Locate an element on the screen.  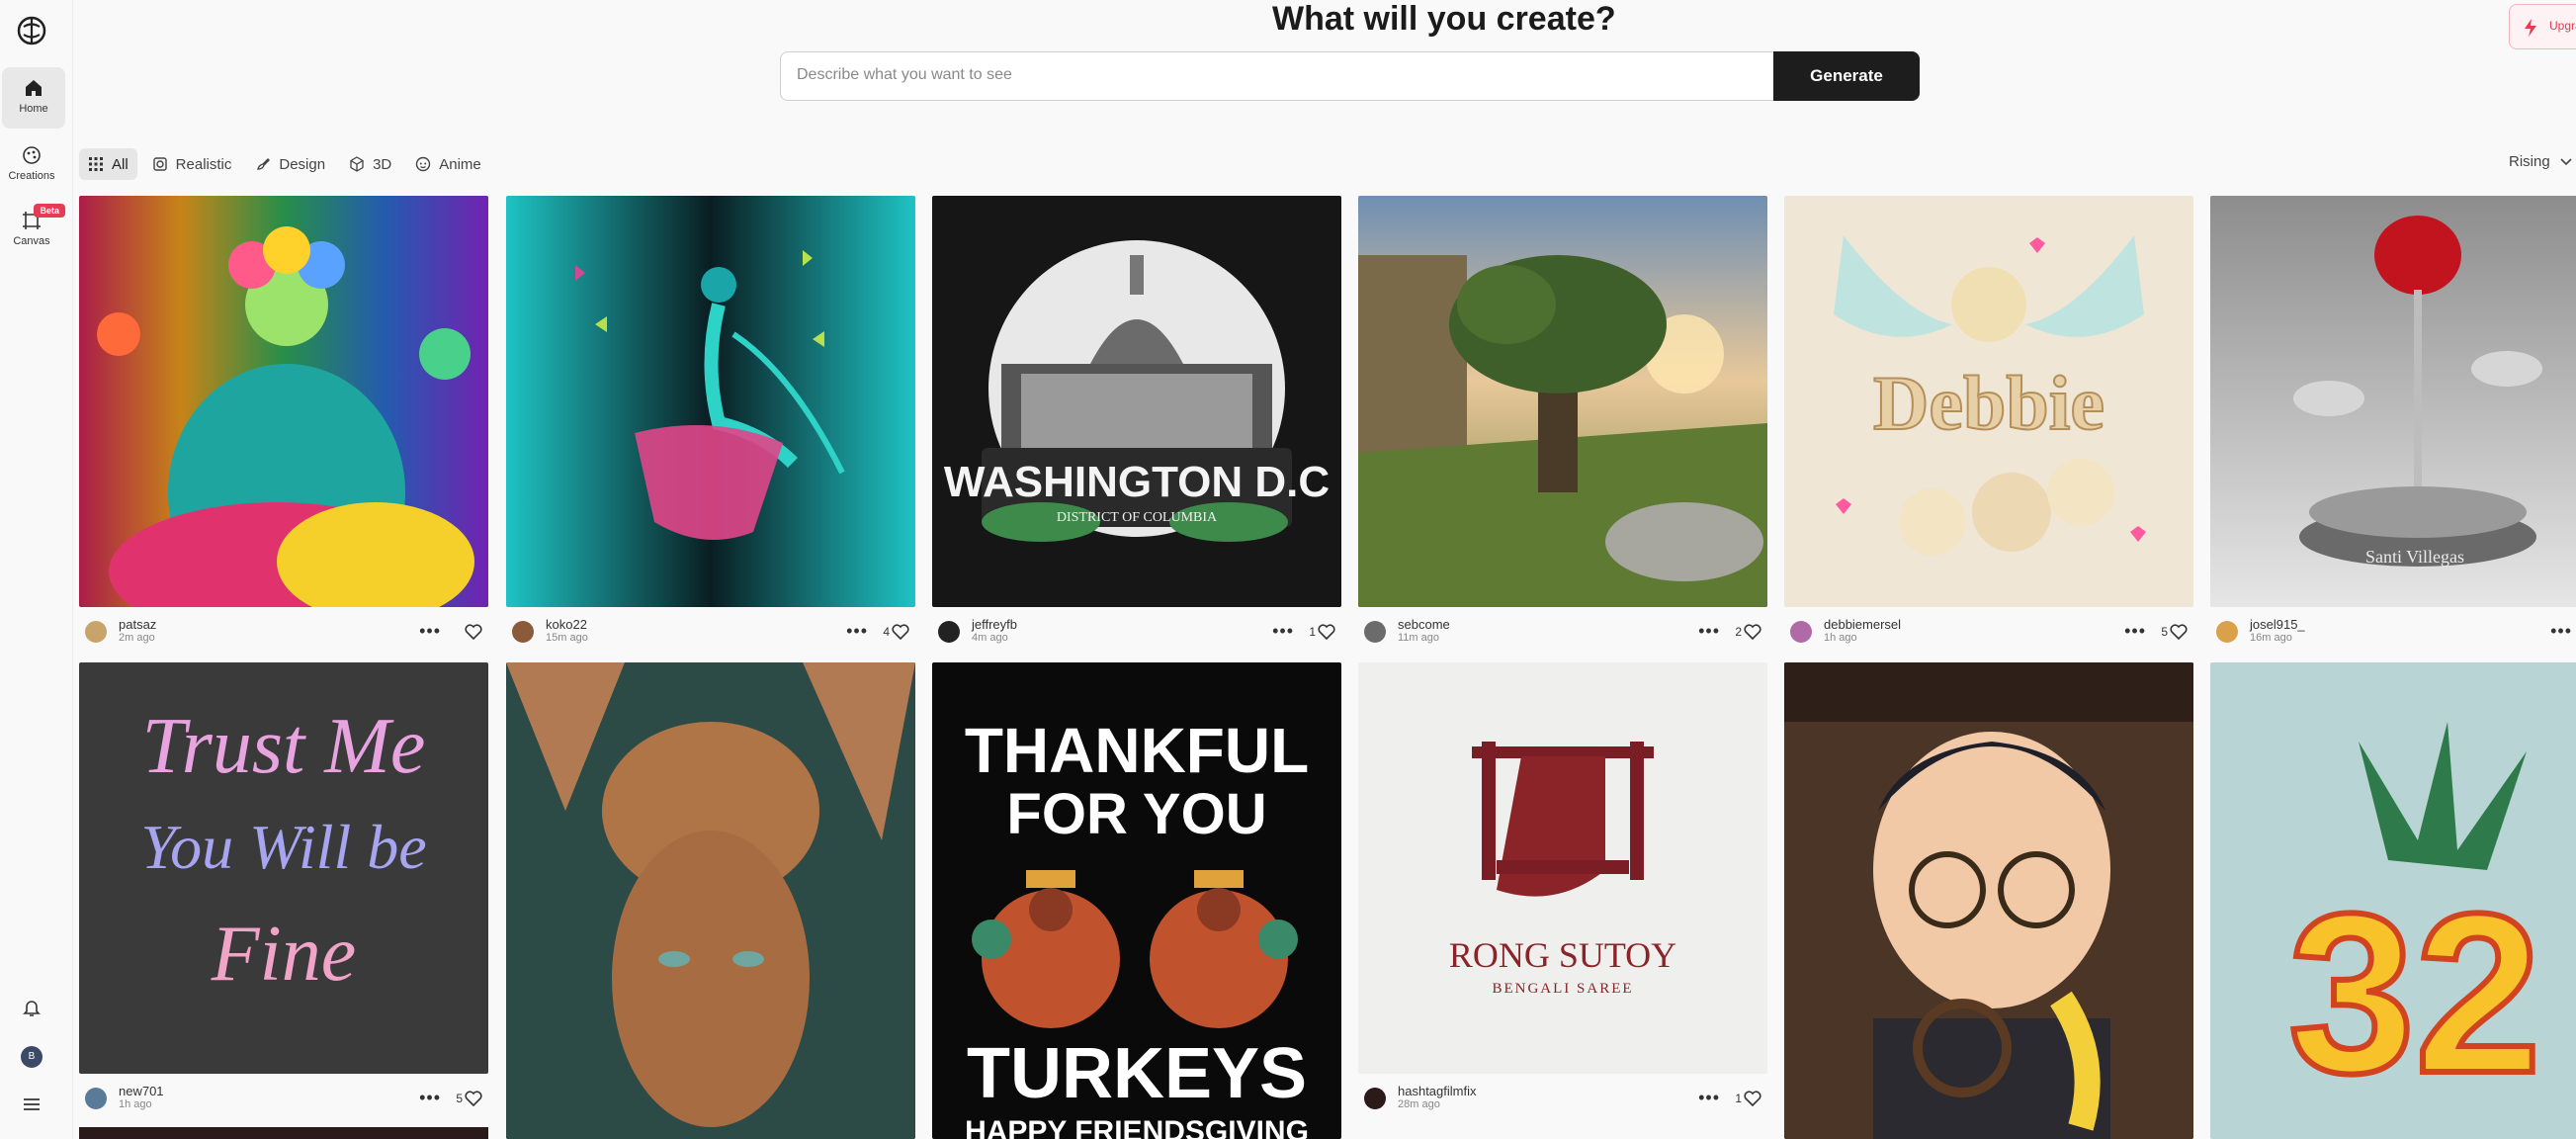
username-link: koko22 is located at coordinates (566, 625).